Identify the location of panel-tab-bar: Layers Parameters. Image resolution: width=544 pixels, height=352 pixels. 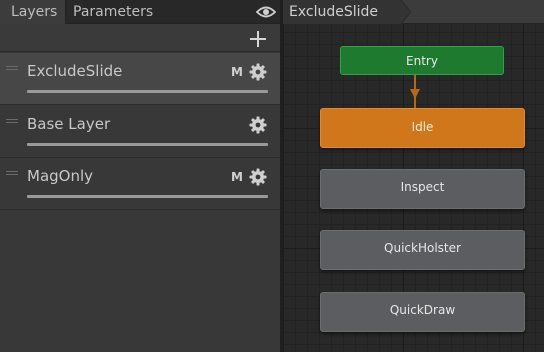
(140, 12).